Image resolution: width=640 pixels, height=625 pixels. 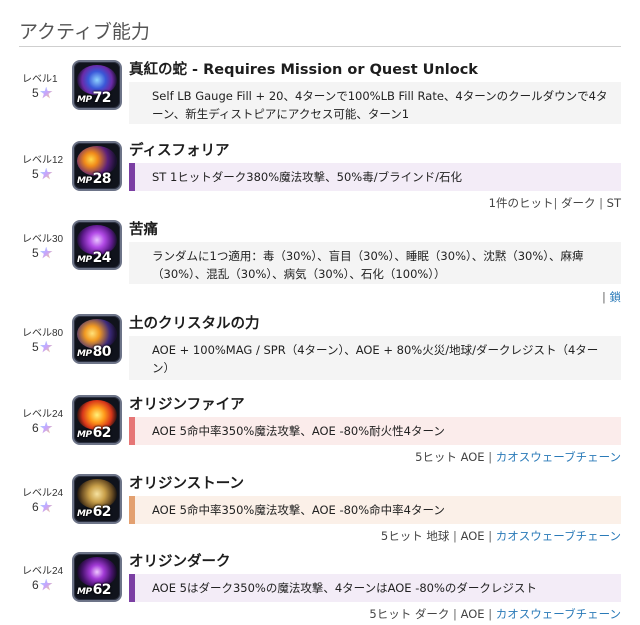 I want to click on agony-icon: MP24, so click(x=97, y=245).